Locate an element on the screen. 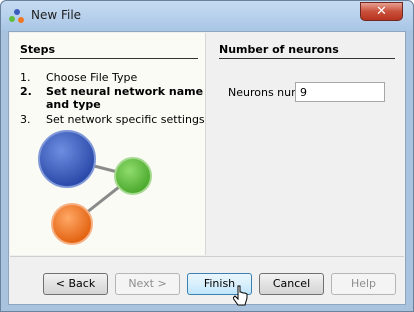 The height and width of the screenshot is (312, 414). close-icon: ✕ is located at coordinates (381, 11).